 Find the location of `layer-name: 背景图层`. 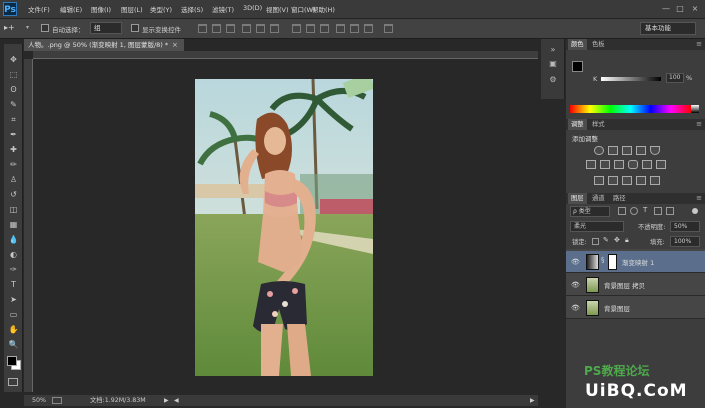

layer-name: 背景图层 is located at coordinates (617, 308).